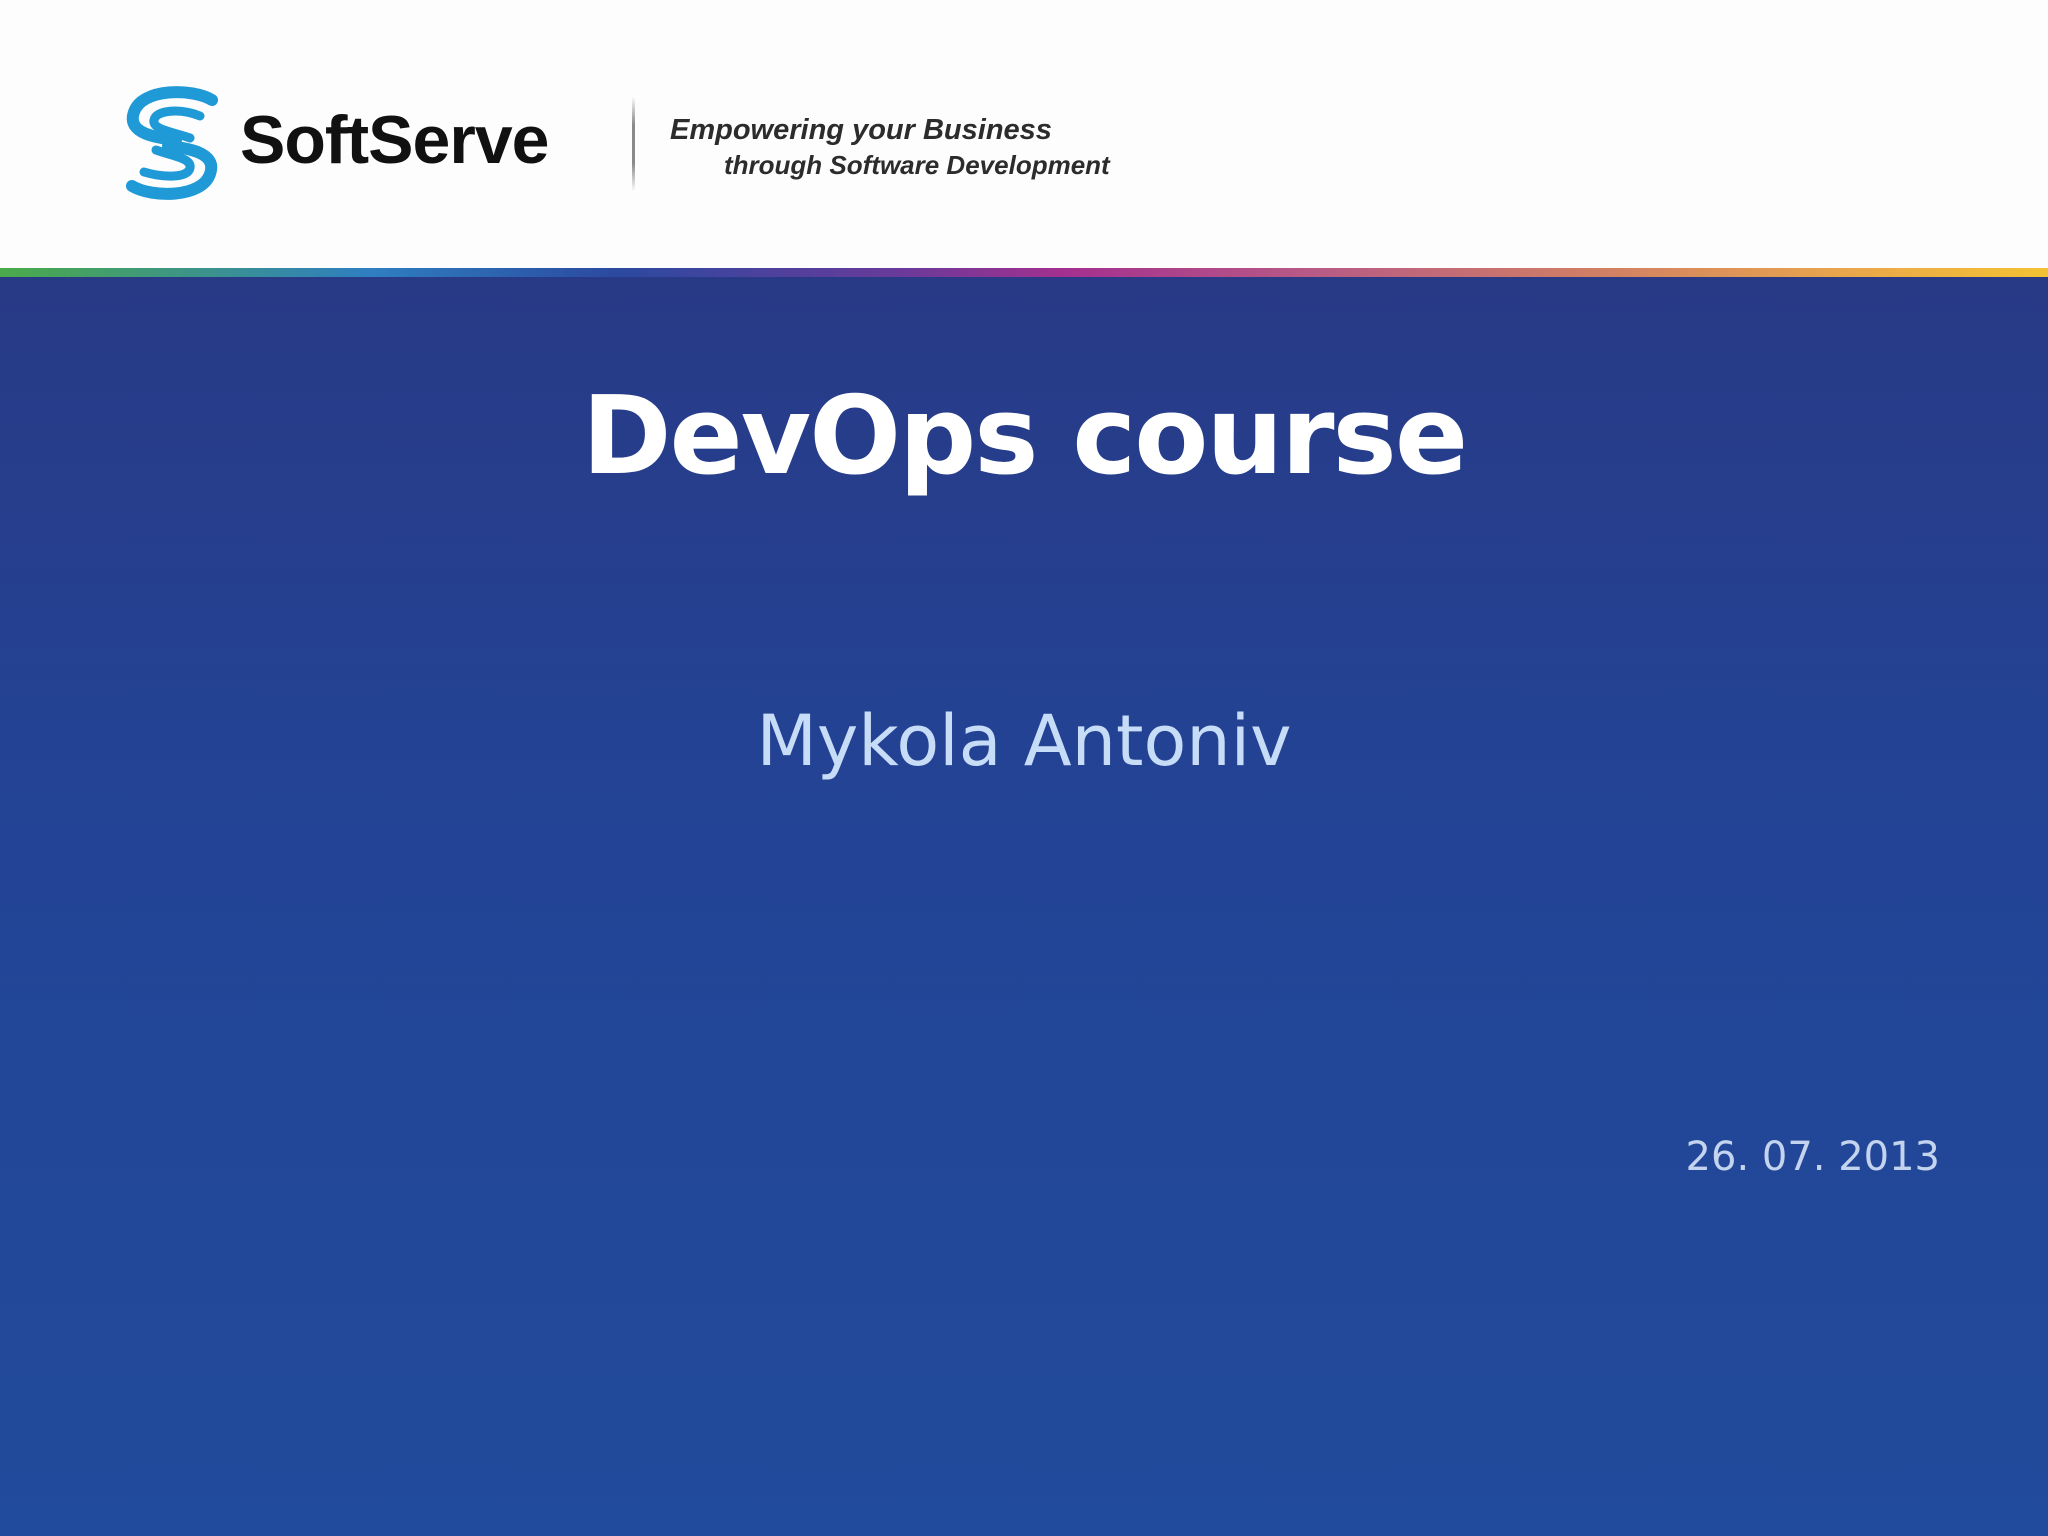 Image resolution: width=2048 pixels, height=1536 pixels. What do you see at coordinates (1024, 741) in the screenshot?
I see `author-name: Mykola Antoniv` at bounding box center [1024, 741].